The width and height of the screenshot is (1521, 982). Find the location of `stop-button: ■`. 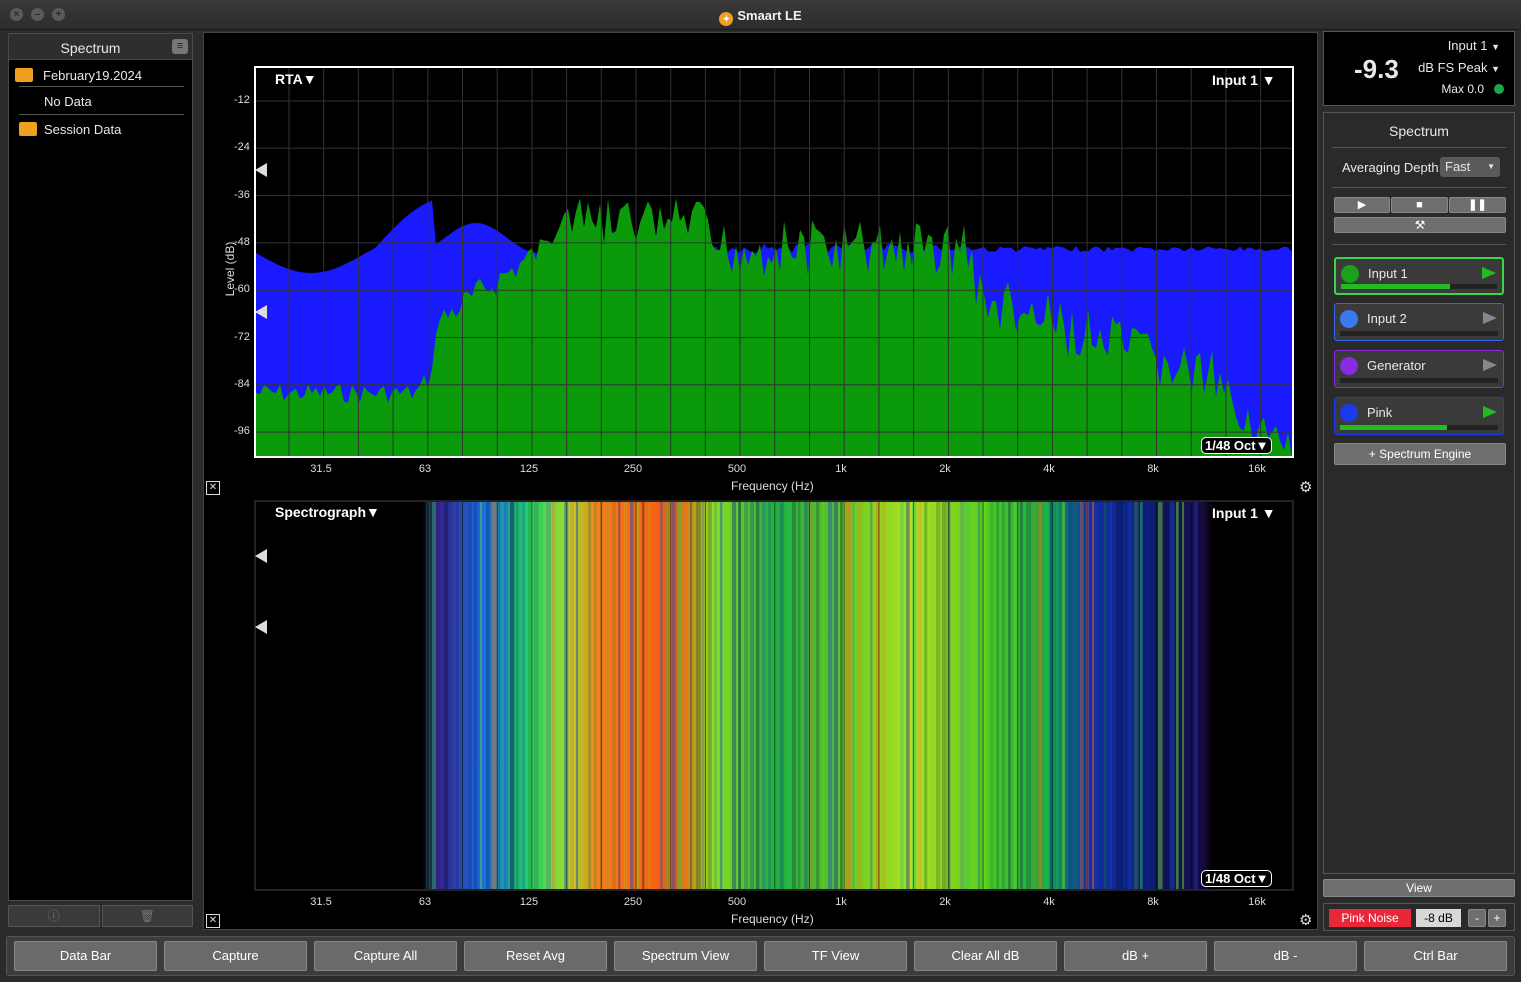

stop-button: ■ is located at coordinates (1419, 205).